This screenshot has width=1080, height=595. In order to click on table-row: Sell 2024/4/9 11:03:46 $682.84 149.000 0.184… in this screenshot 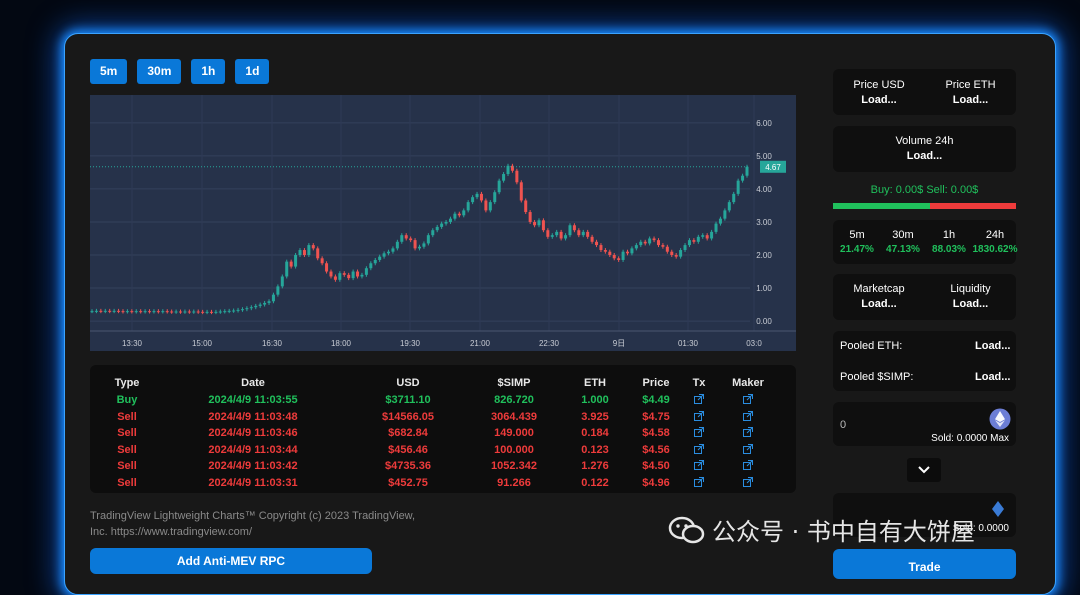, I will do `click(443, 435)`.